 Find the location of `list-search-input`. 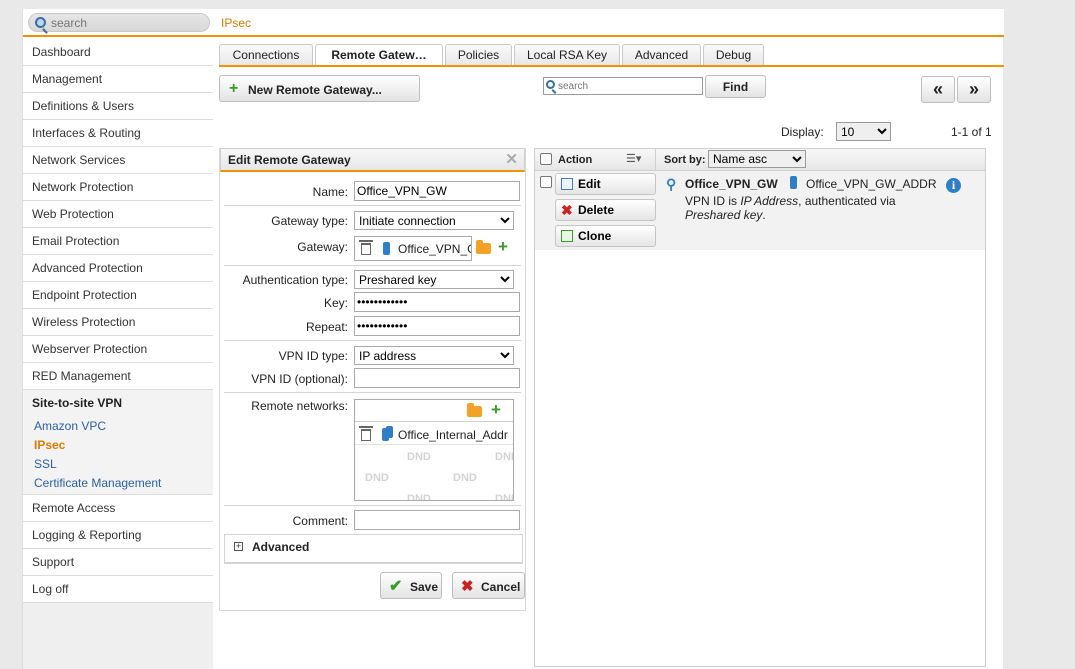

list-search-input is located at coordinates (628, 86).